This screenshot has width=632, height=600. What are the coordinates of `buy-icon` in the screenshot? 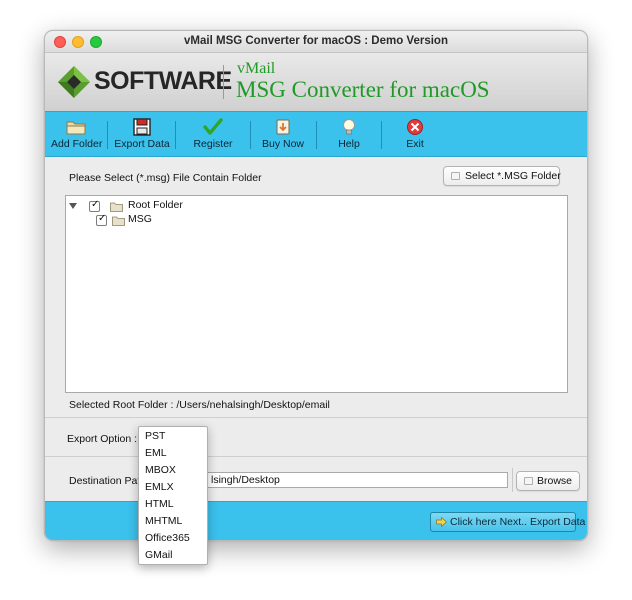 It's located at (283, 127).